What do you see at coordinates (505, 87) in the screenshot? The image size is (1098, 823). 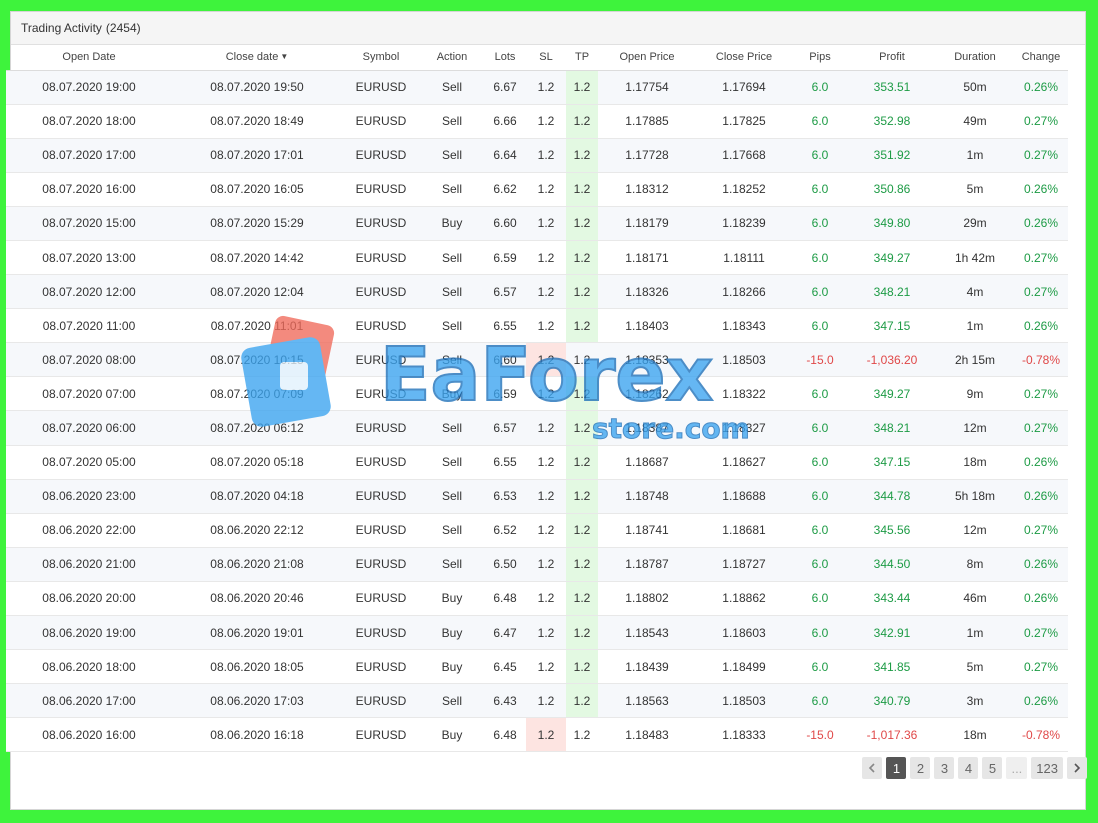 I see `cell-lots: 6.67` at bounding box center [505, 87].